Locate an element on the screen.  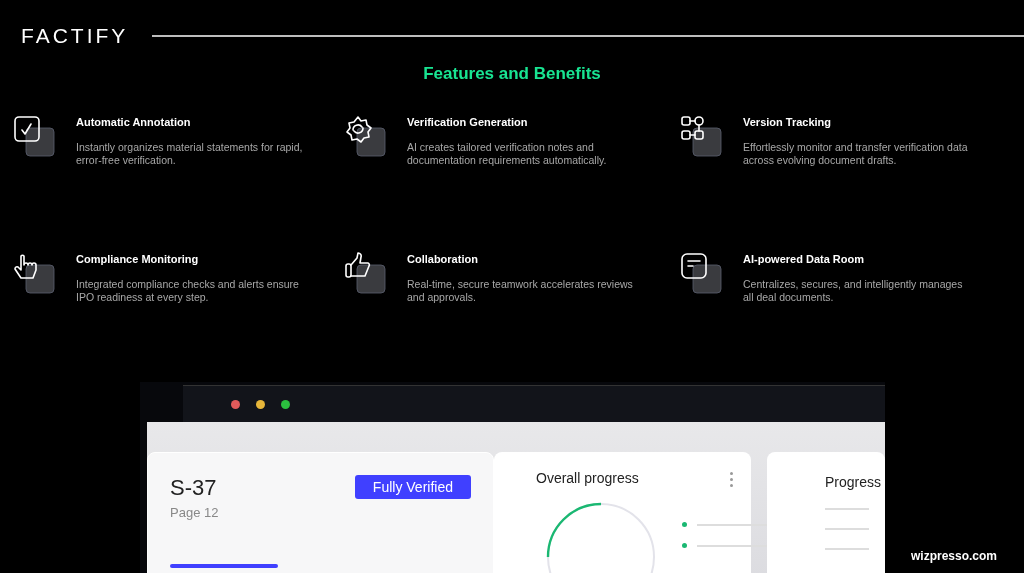
feature-description: Real-time, secure teamwork accelerates reviews and approvals. is located at coordinates (520, 291).